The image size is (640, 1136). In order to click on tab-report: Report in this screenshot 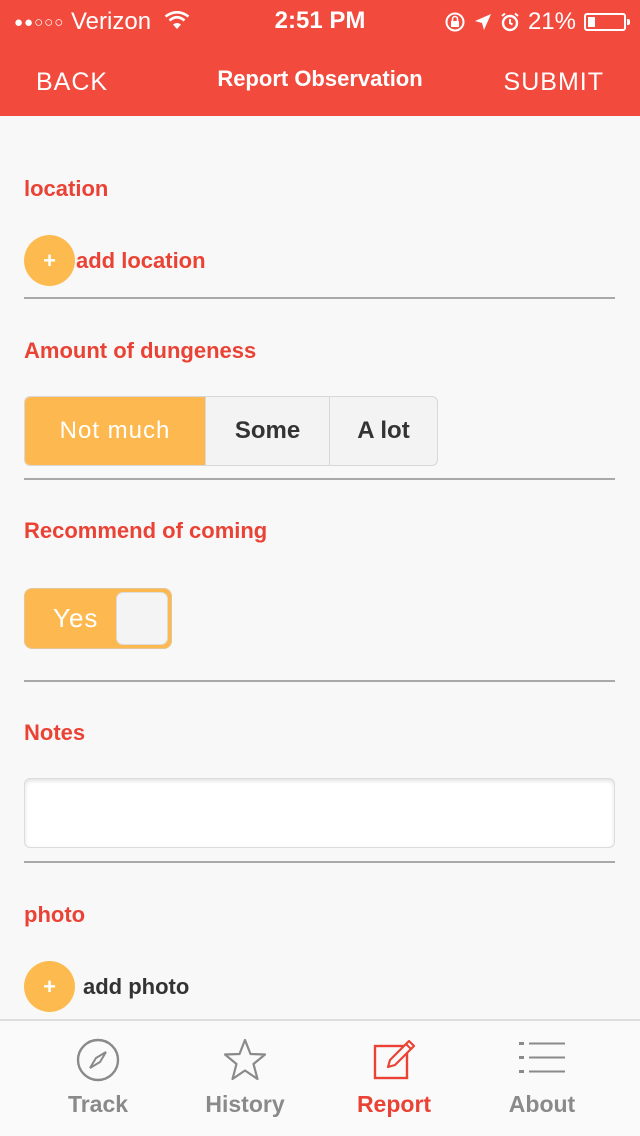, I will do `click(394, 1078)`.